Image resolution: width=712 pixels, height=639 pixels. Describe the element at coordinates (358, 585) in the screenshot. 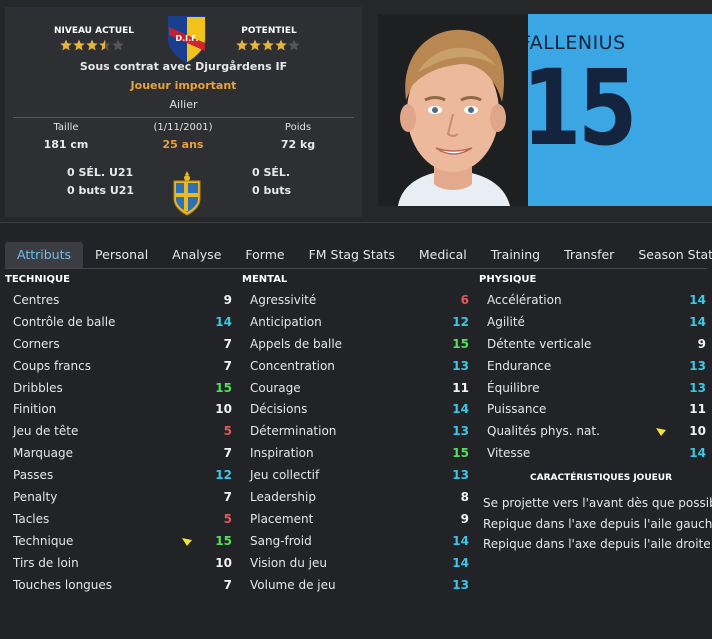

I see `attribute-row: Volume de jeu 13` at that location.